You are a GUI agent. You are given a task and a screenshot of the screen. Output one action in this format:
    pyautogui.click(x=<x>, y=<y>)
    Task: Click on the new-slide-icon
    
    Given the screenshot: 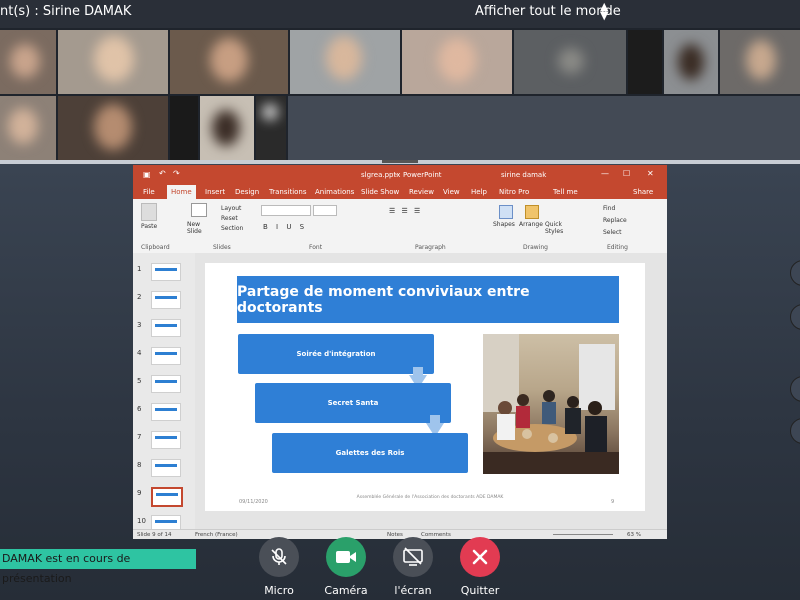 What is the action you would take?
    pyautogui.click(x=199, y=210)
    